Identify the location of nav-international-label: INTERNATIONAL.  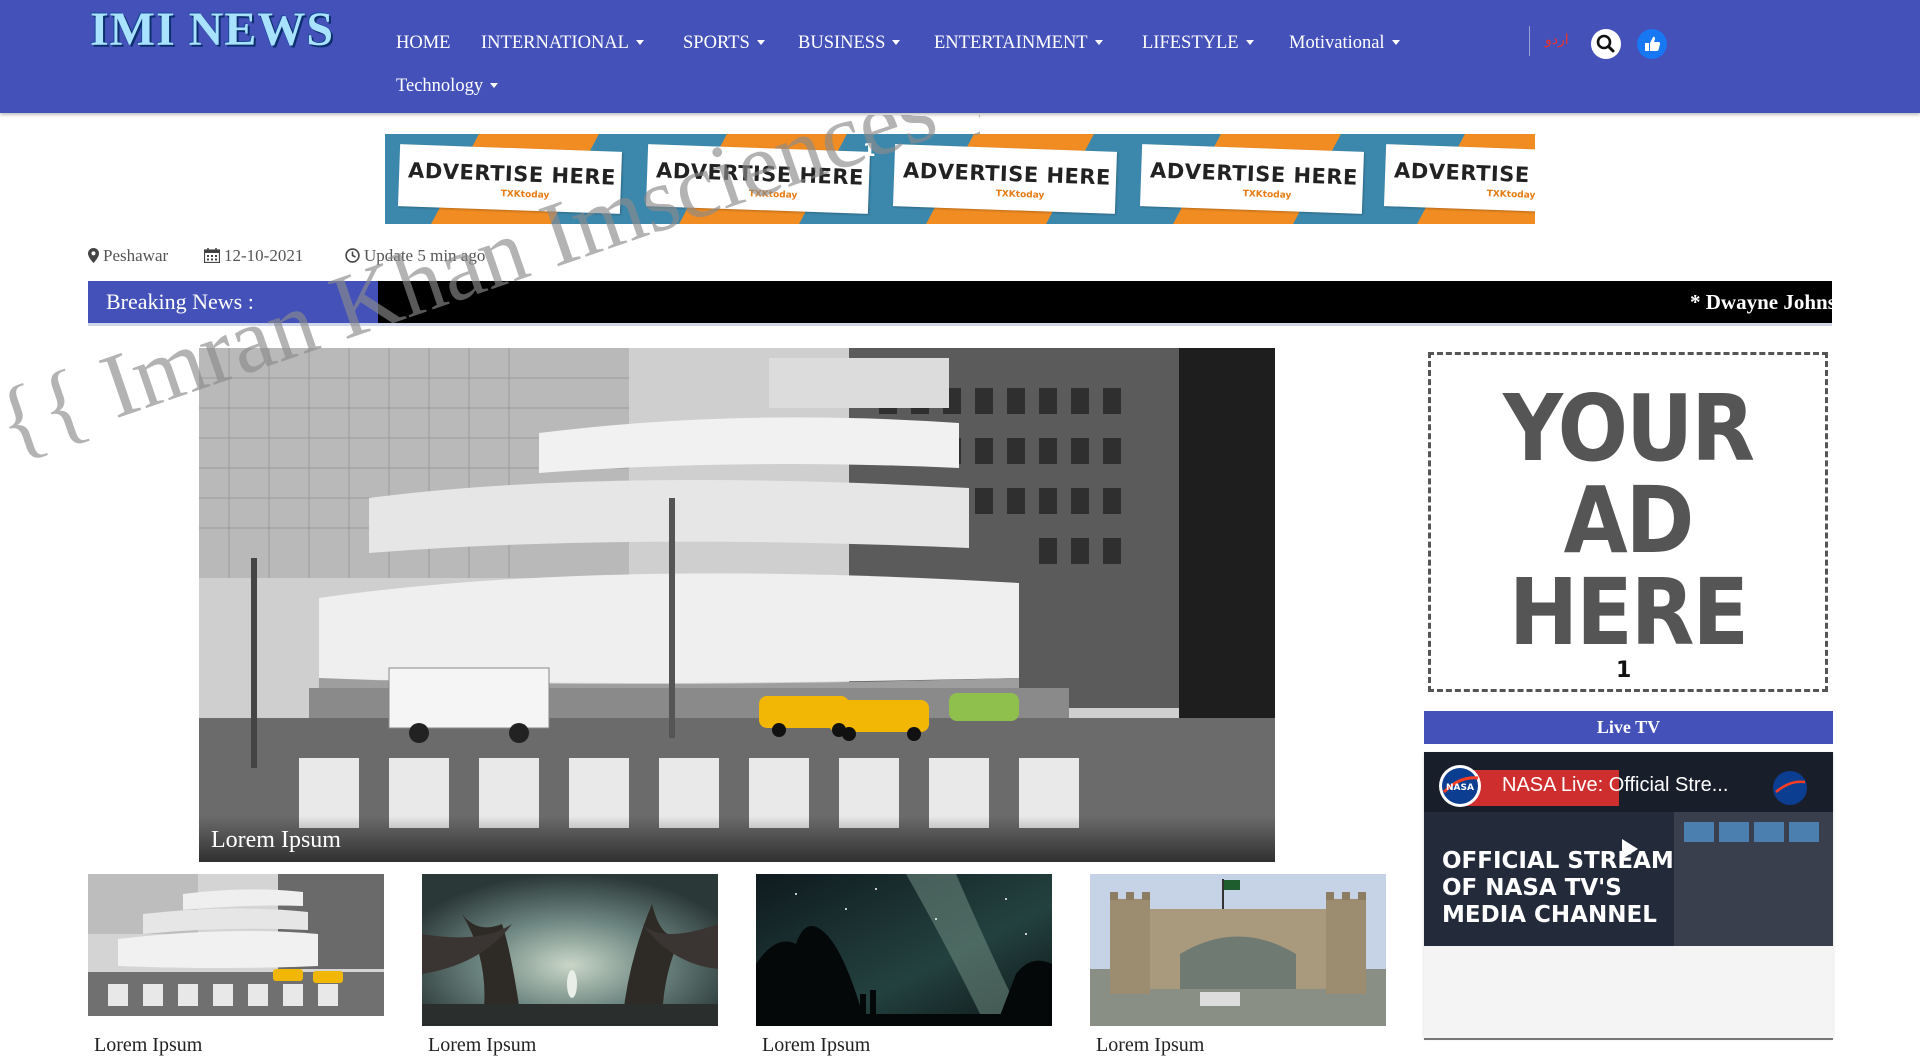
(555, 43).